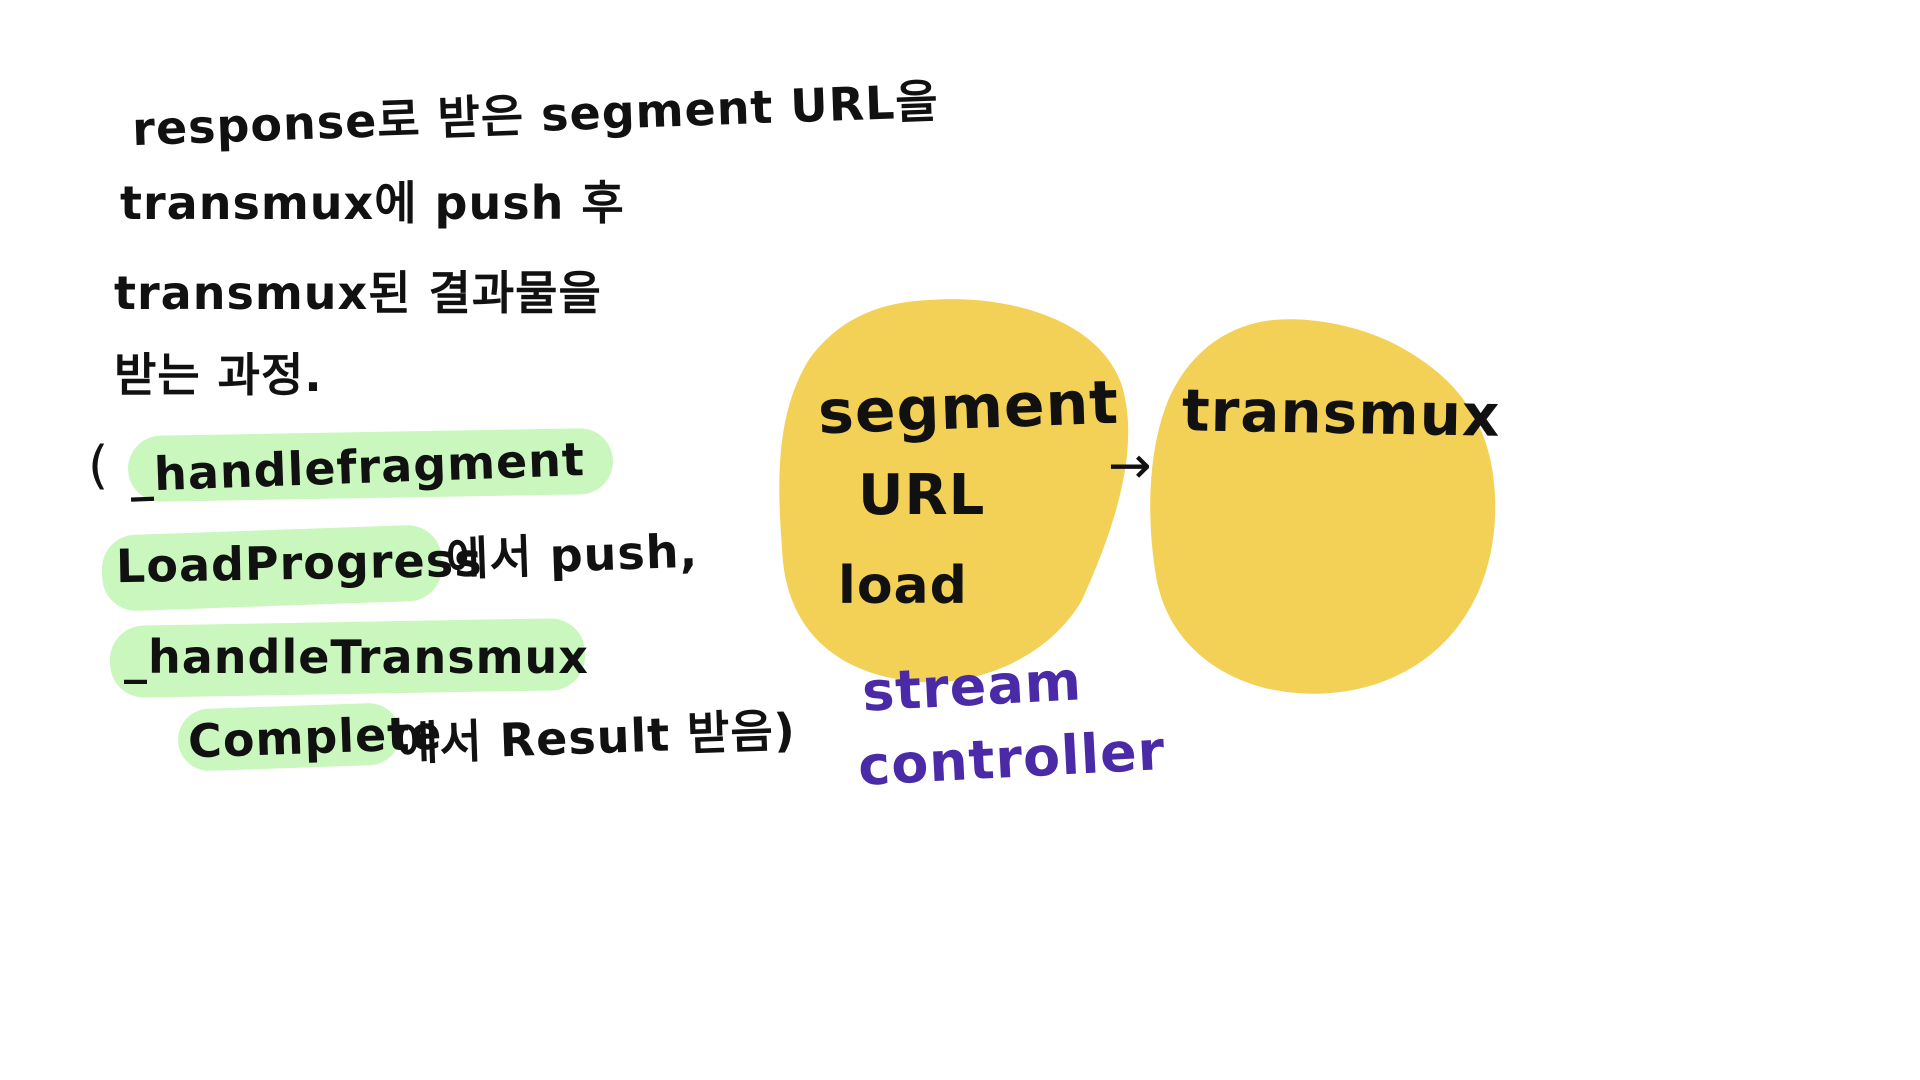  What do you see at coordinates (372, 203) in the screenshot?
I see `note-line-2: transmux에 push 후` at bounding box center [372, 203].